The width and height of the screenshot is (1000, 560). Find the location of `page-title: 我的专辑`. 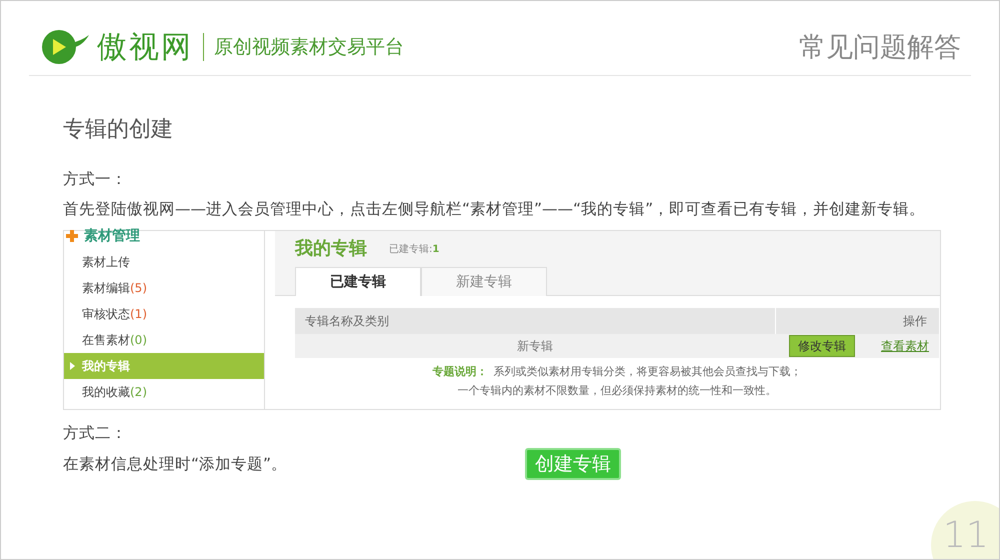

page-title: 我的专辑 is located at coordinates (331, 248).